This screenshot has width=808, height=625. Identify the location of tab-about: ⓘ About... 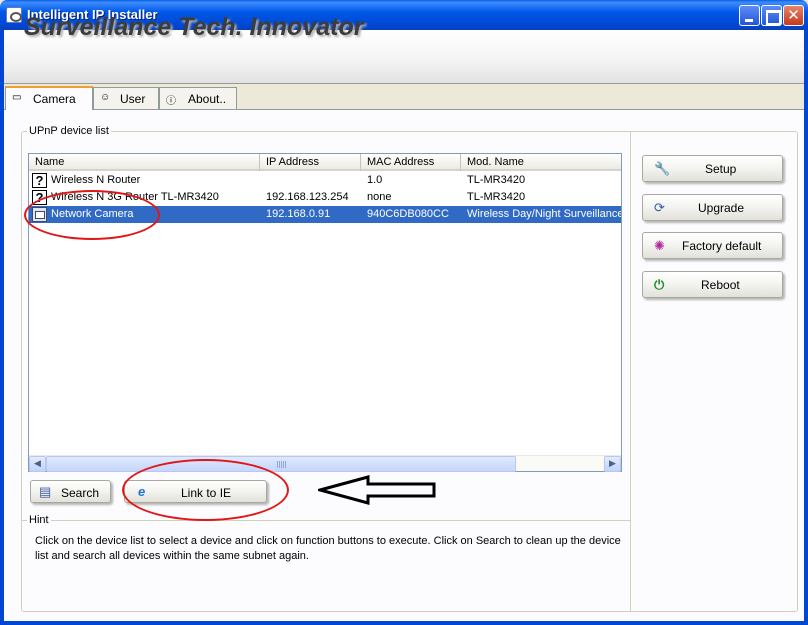
(198, 98).